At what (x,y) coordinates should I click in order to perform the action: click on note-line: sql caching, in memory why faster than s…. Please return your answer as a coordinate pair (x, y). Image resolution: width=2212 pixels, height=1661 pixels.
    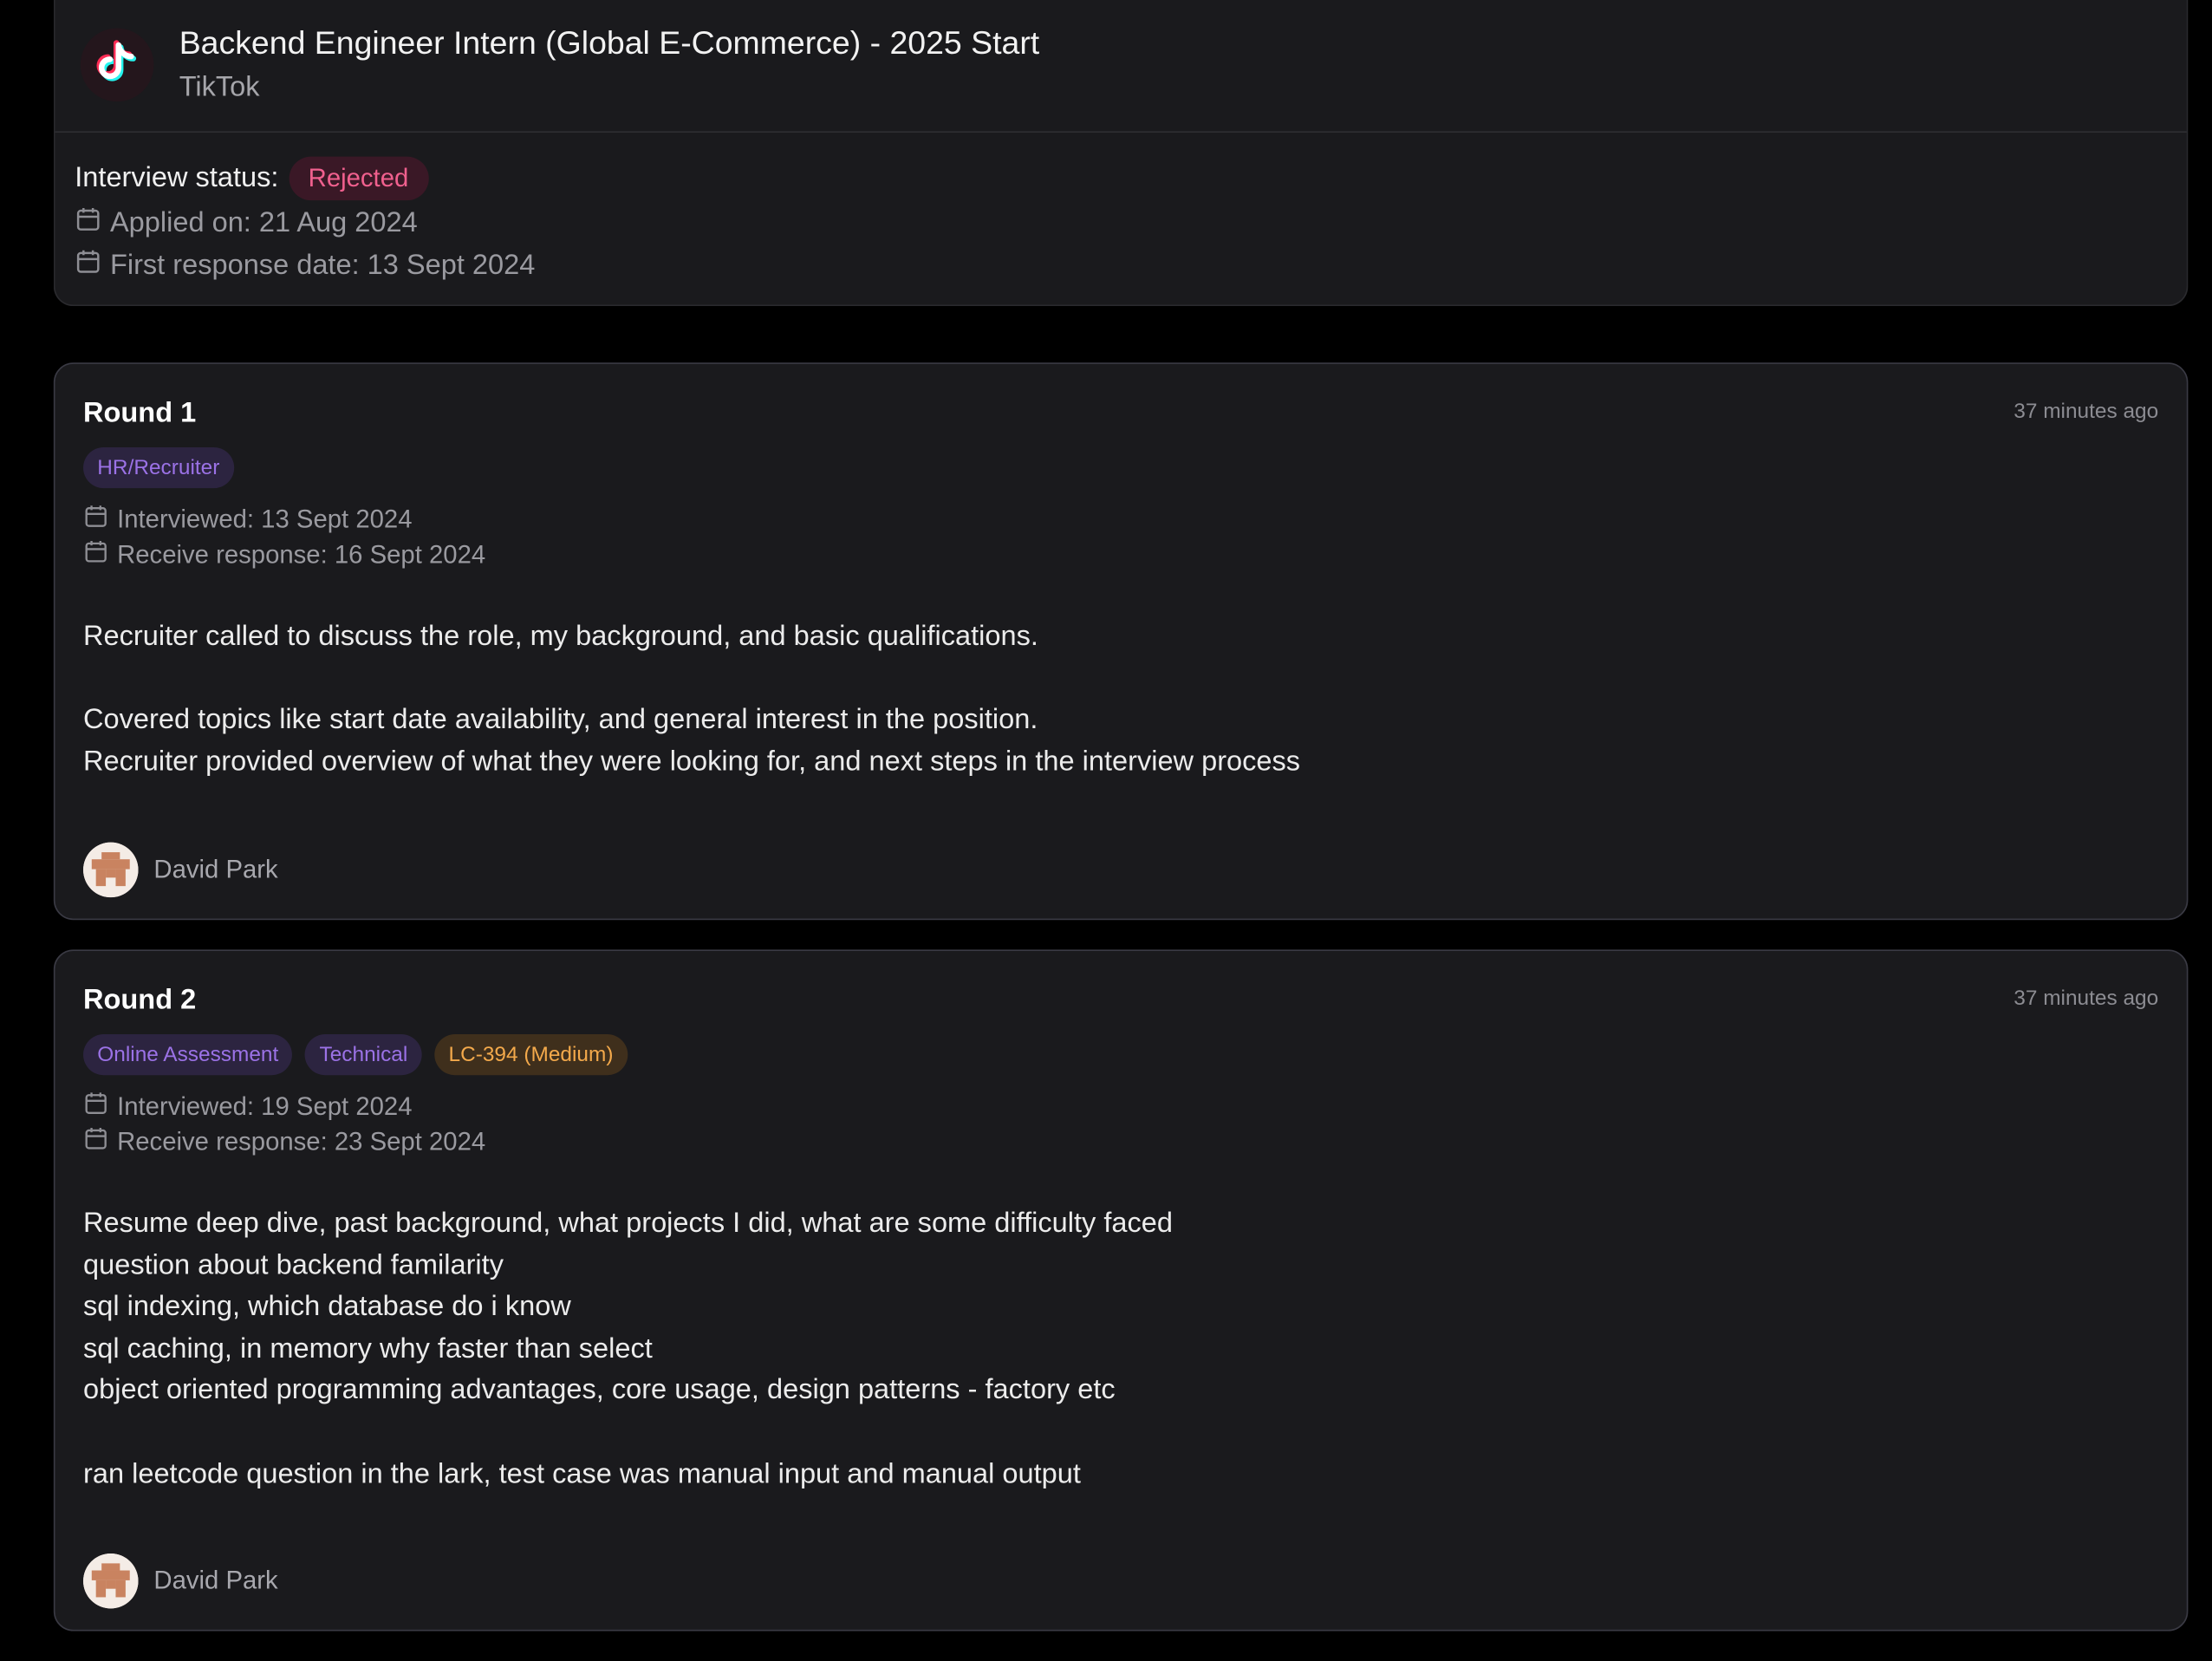
    Looking at the image, I should click on (368, 1348).